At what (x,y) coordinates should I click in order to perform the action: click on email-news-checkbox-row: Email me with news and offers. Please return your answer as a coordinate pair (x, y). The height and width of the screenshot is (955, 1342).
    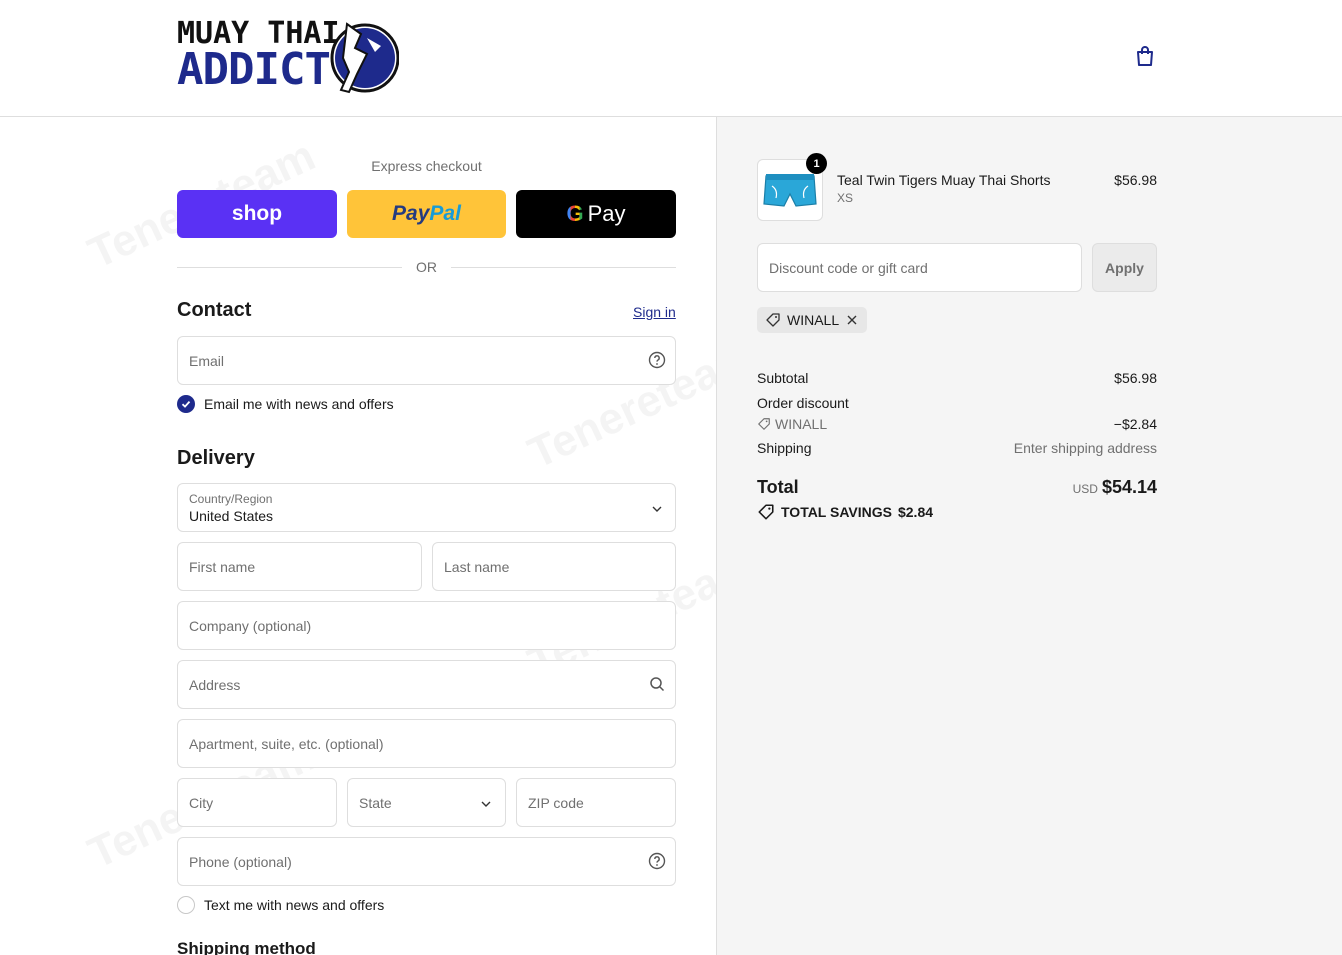
    Looking at the image, I should click on (285, 404).